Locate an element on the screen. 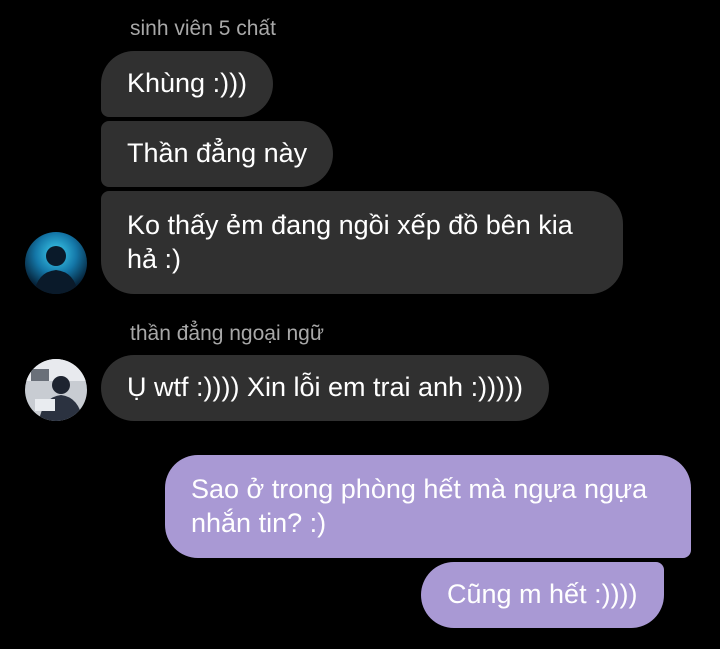 Image resolution: width=720 pixels, height=649 pixels. message-text: Cũng m hết :)))) is located at coordinates (542, 594).